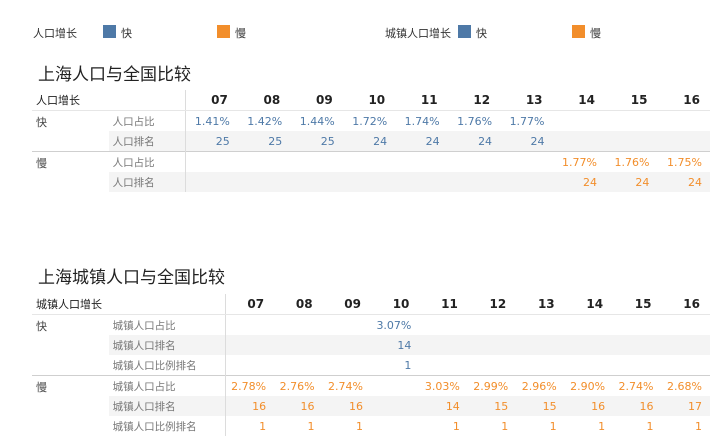 This screenshot has width=720, height=440. What do you see at coordinates (685, 406) in the screenshot?
I see `value-cell: 17` at bounding box center [685, 406].